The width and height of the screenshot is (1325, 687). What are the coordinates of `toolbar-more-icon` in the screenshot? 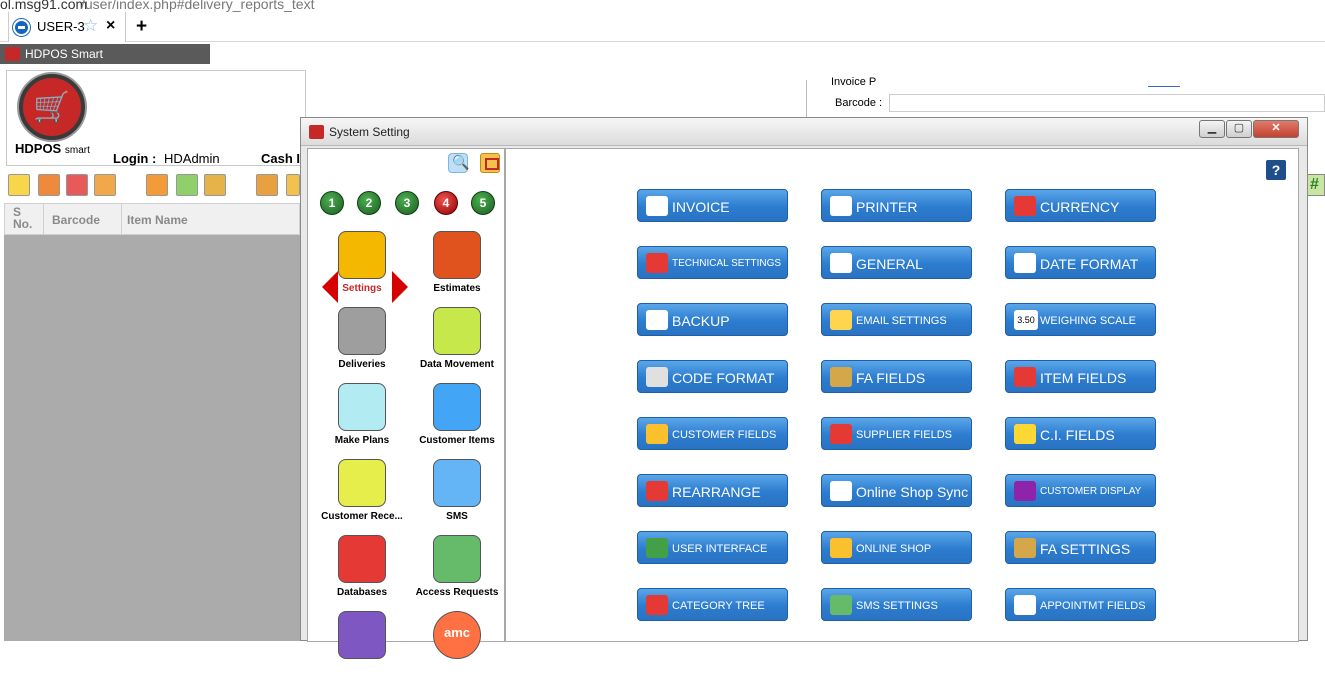 It's located at (293, 185).